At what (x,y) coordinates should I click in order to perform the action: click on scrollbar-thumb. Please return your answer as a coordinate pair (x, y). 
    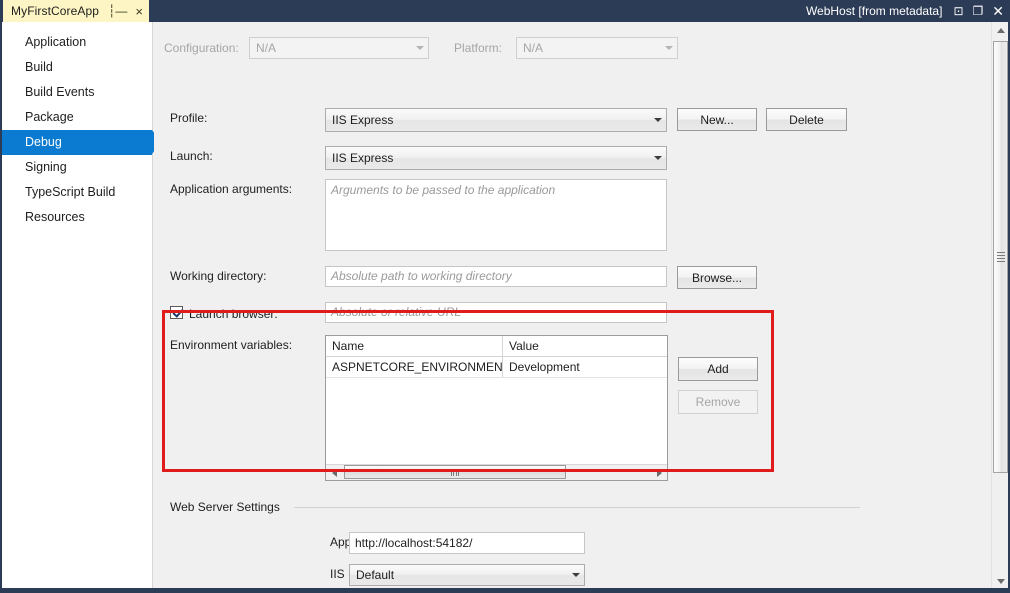
    Looking at the image, I should click on (455, 472).